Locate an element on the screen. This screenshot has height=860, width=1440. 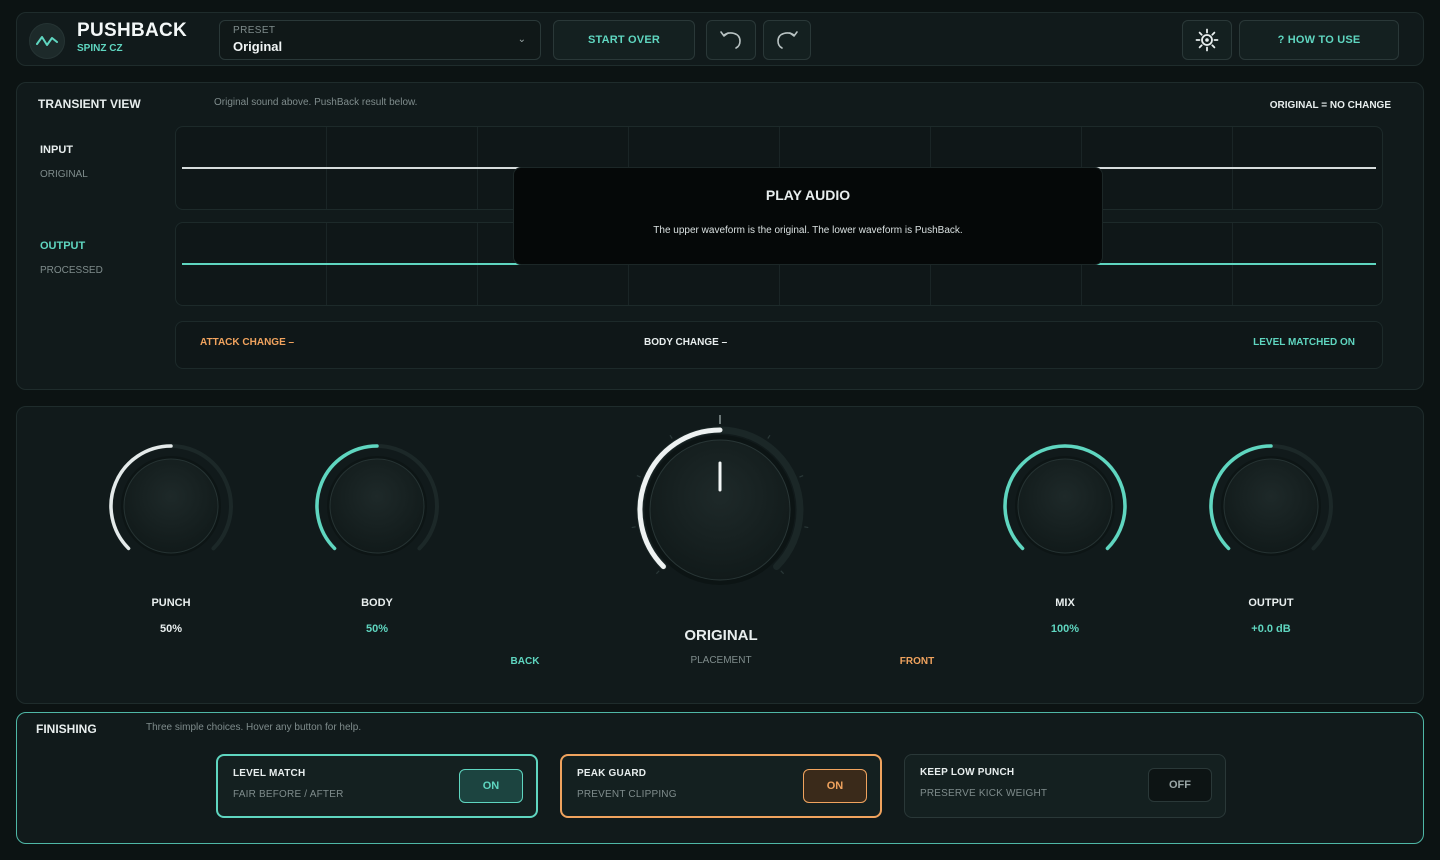
undo-button is located at coordinates (731, 40).